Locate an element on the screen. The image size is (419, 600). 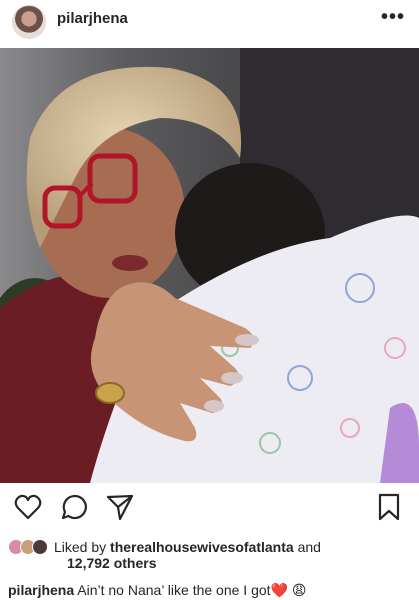
share-icon is located at coordinates (120, 507).